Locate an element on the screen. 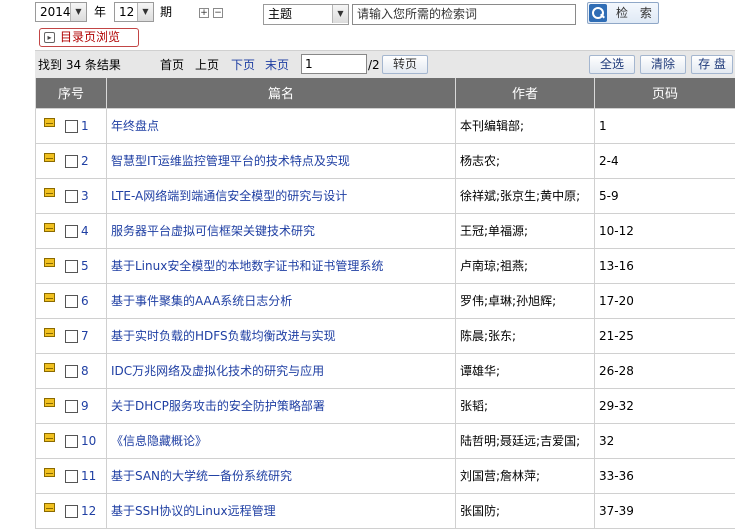 This screenshot has height=530, width=754. title-cell: 服务器平台虚拟可信框架关键技术研究 is located at coordinates (281, 230).